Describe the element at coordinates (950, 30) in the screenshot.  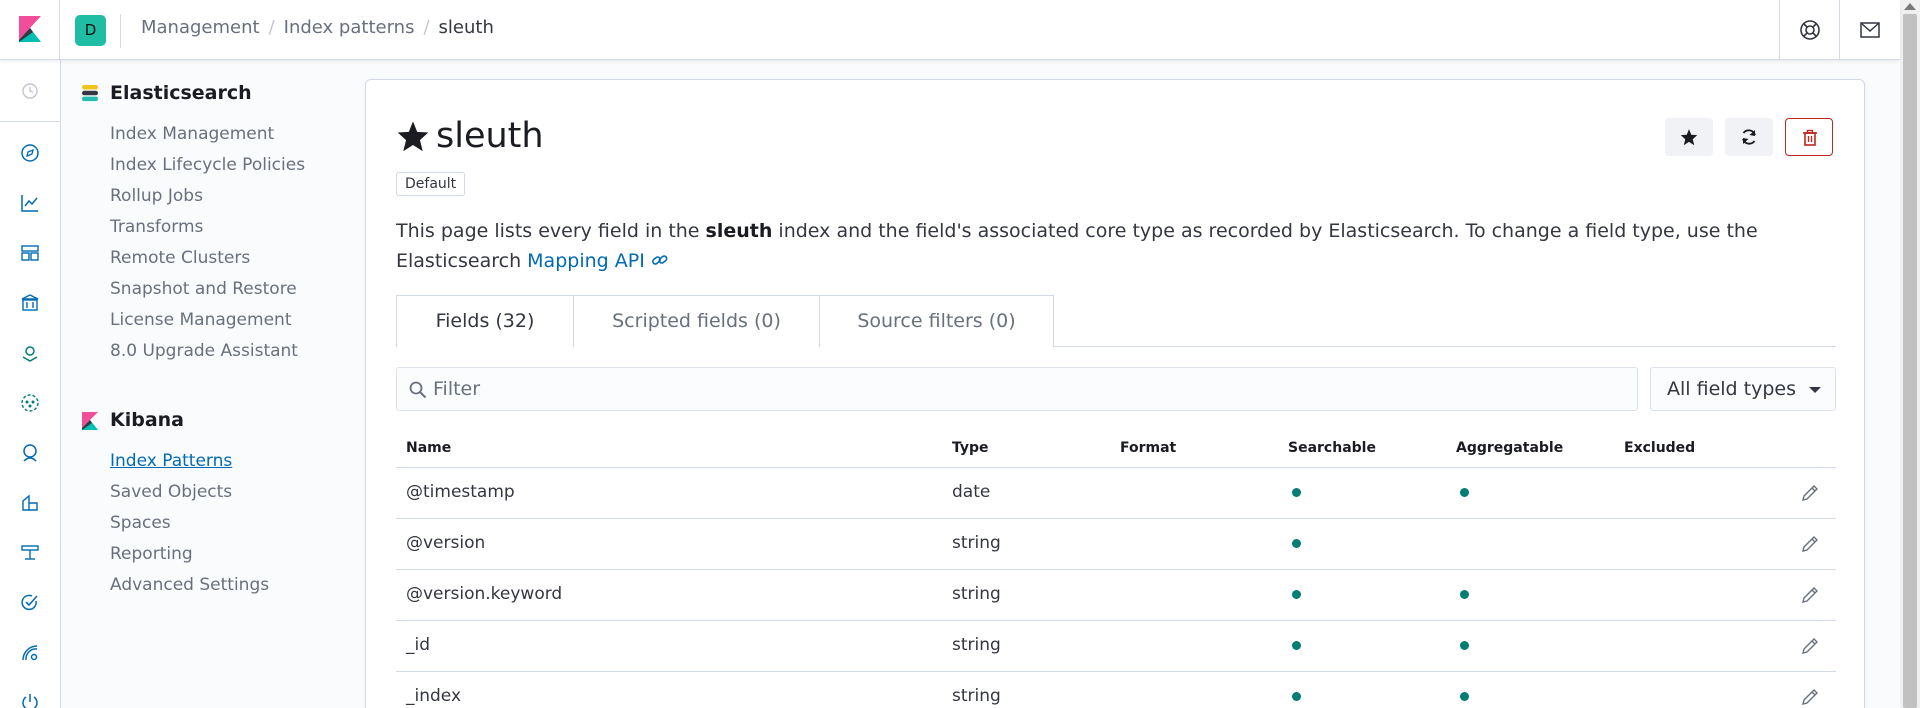
I see `top-header: D Management / Index patterns / sleuth` at that location.